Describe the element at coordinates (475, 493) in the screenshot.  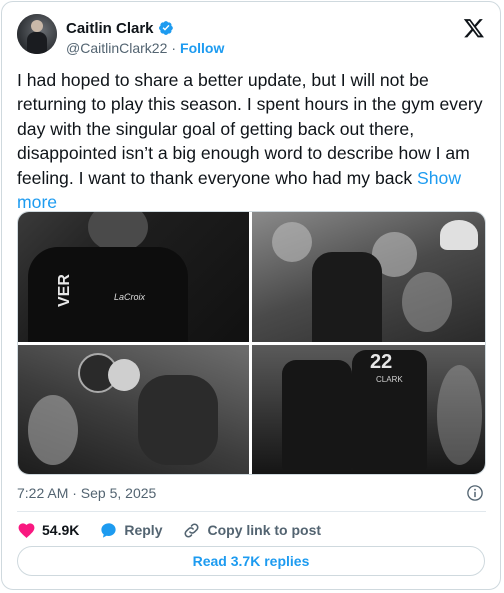
I see `info-icon` at that location.